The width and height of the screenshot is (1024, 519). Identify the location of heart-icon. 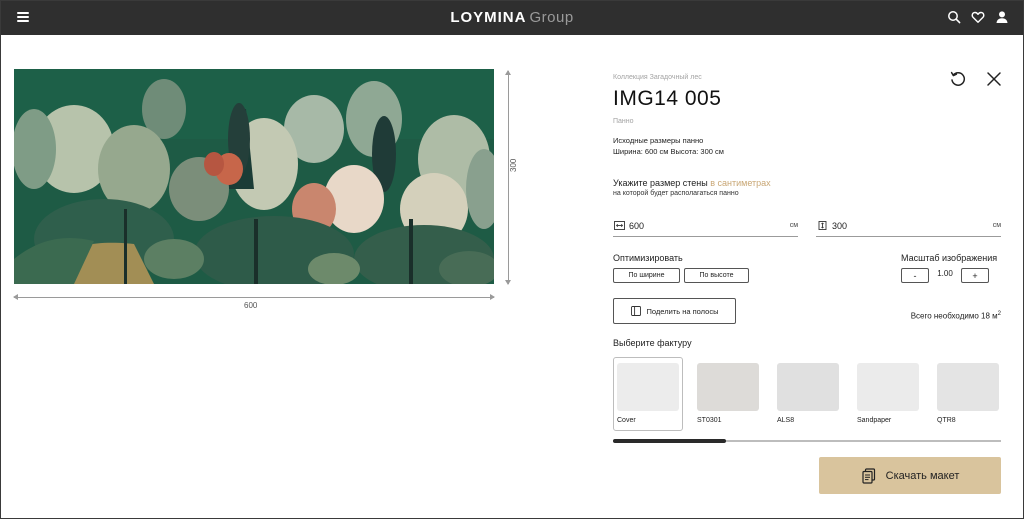
(978, 17).